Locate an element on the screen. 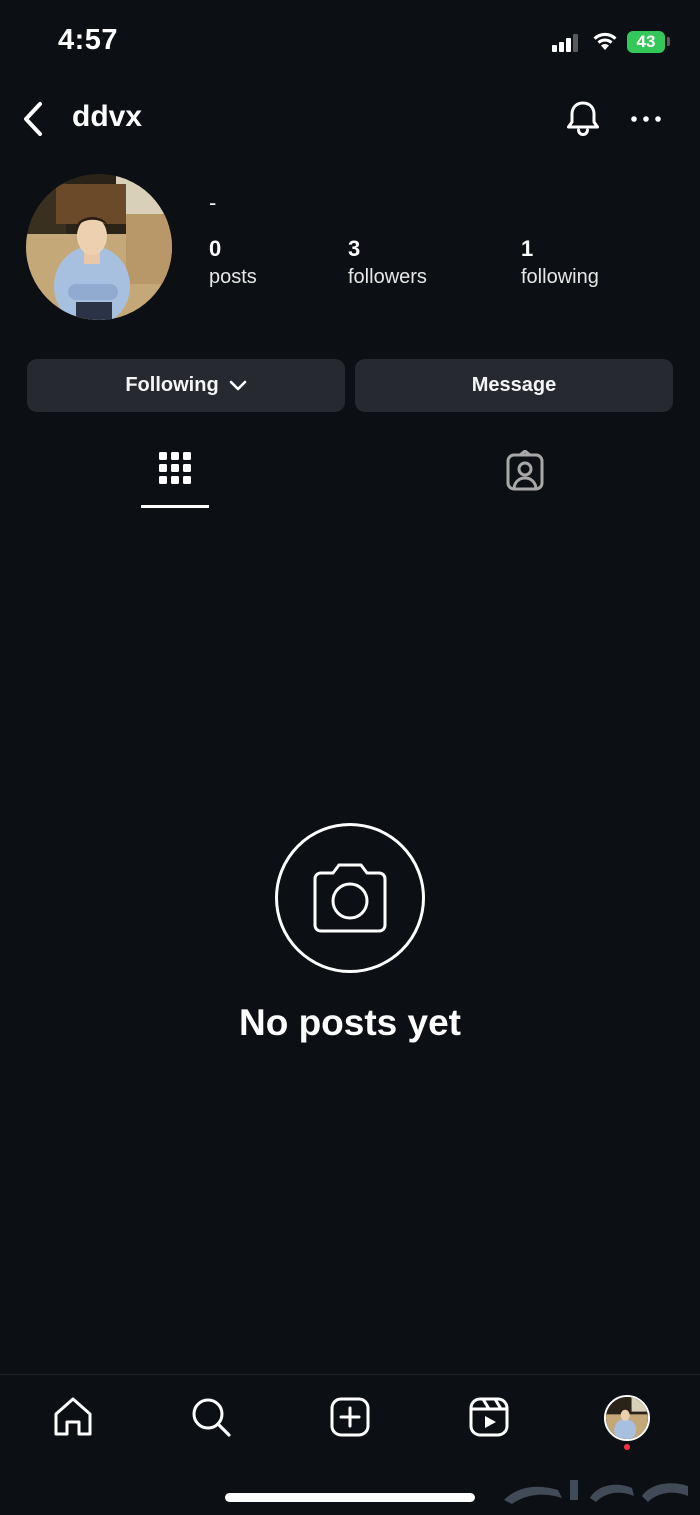 The image size is (700, 1515). home-icon is located at coordinates (73, 1417).